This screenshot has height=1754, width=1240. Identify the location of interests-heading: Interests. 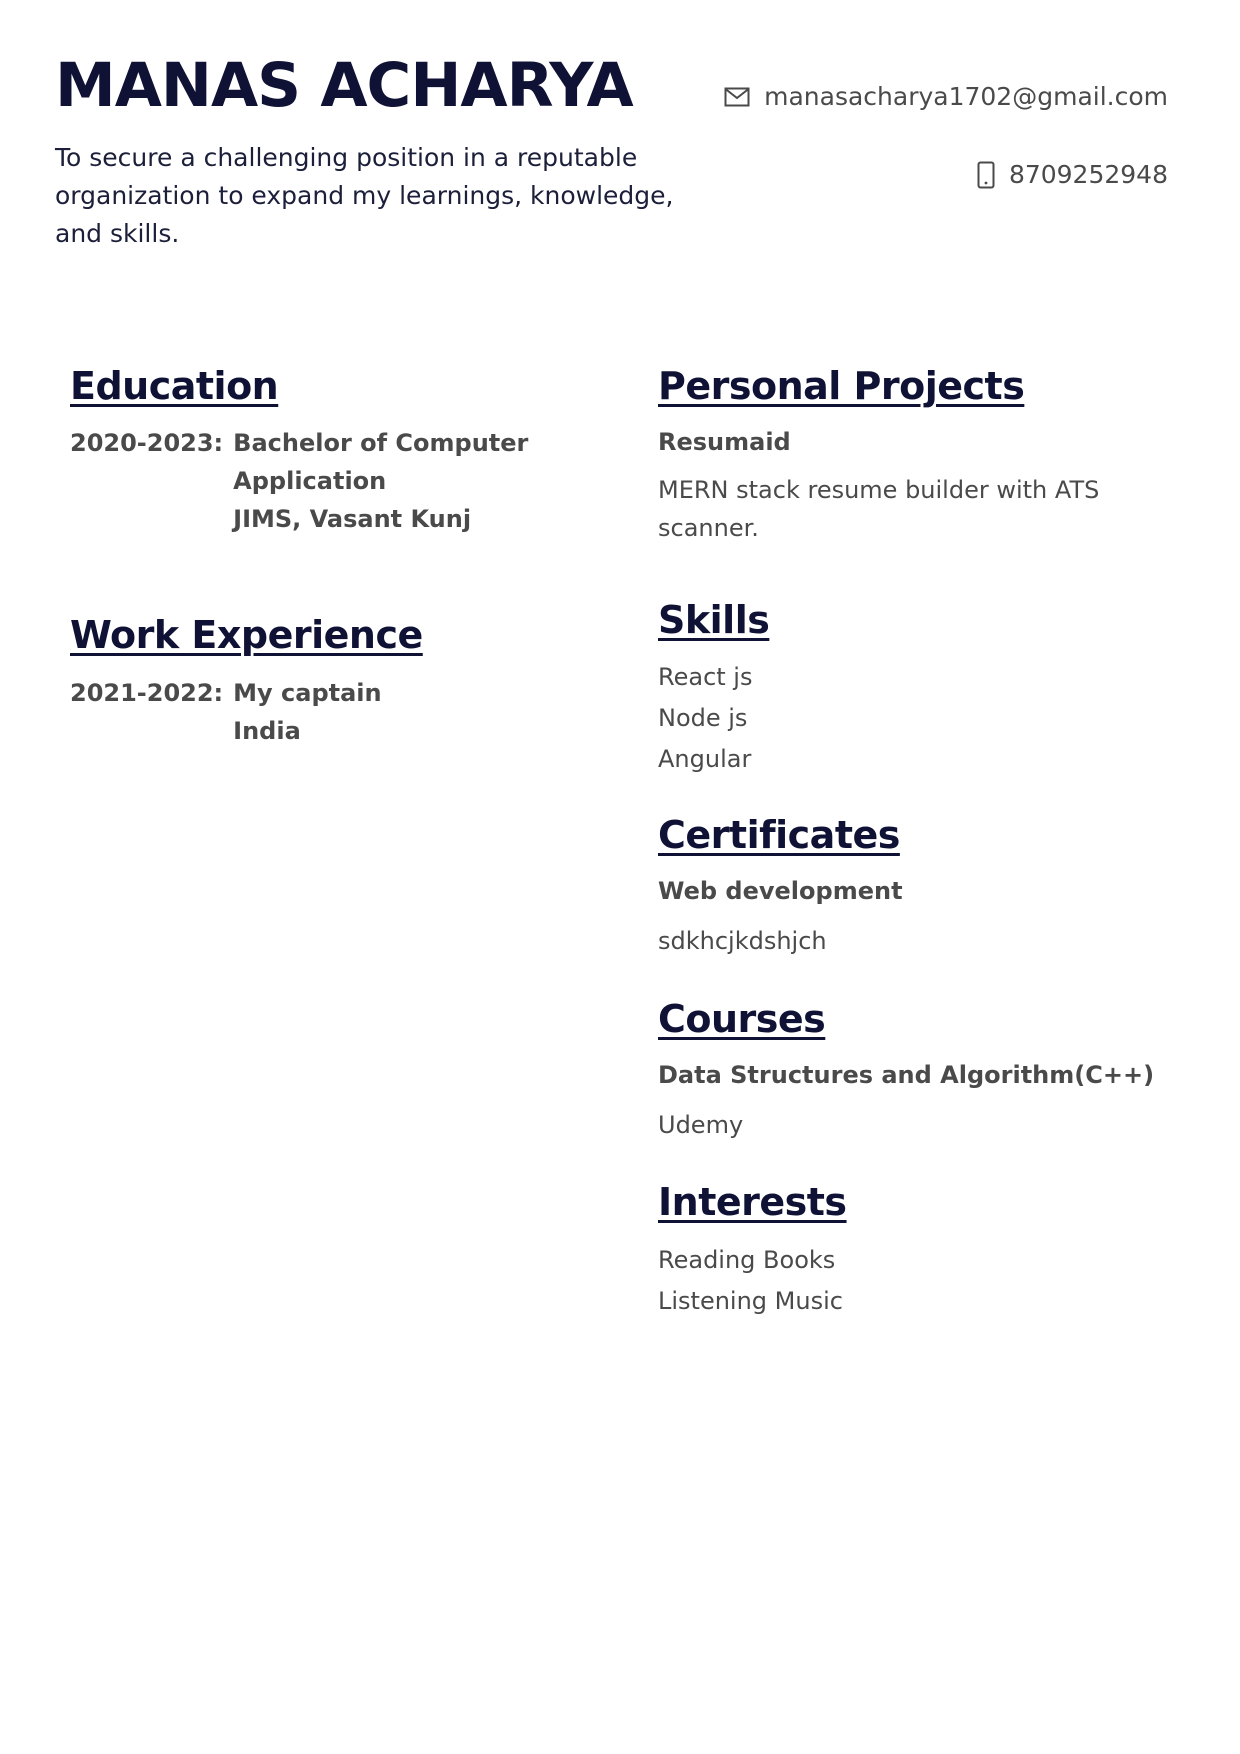
(752, 1202).